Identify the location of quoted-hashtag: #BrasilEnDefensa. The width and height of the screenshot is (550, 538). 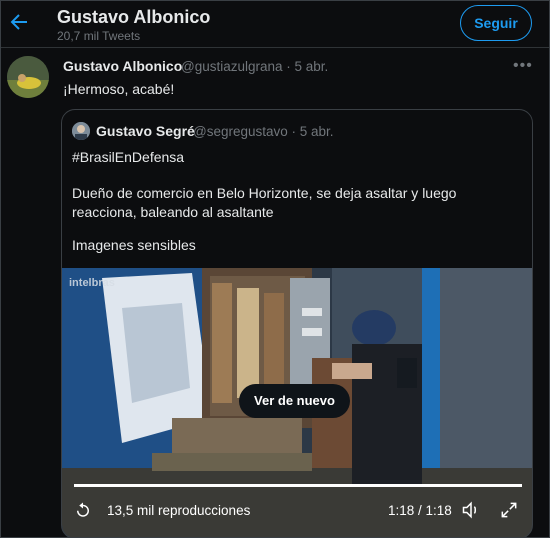
(297, 157).